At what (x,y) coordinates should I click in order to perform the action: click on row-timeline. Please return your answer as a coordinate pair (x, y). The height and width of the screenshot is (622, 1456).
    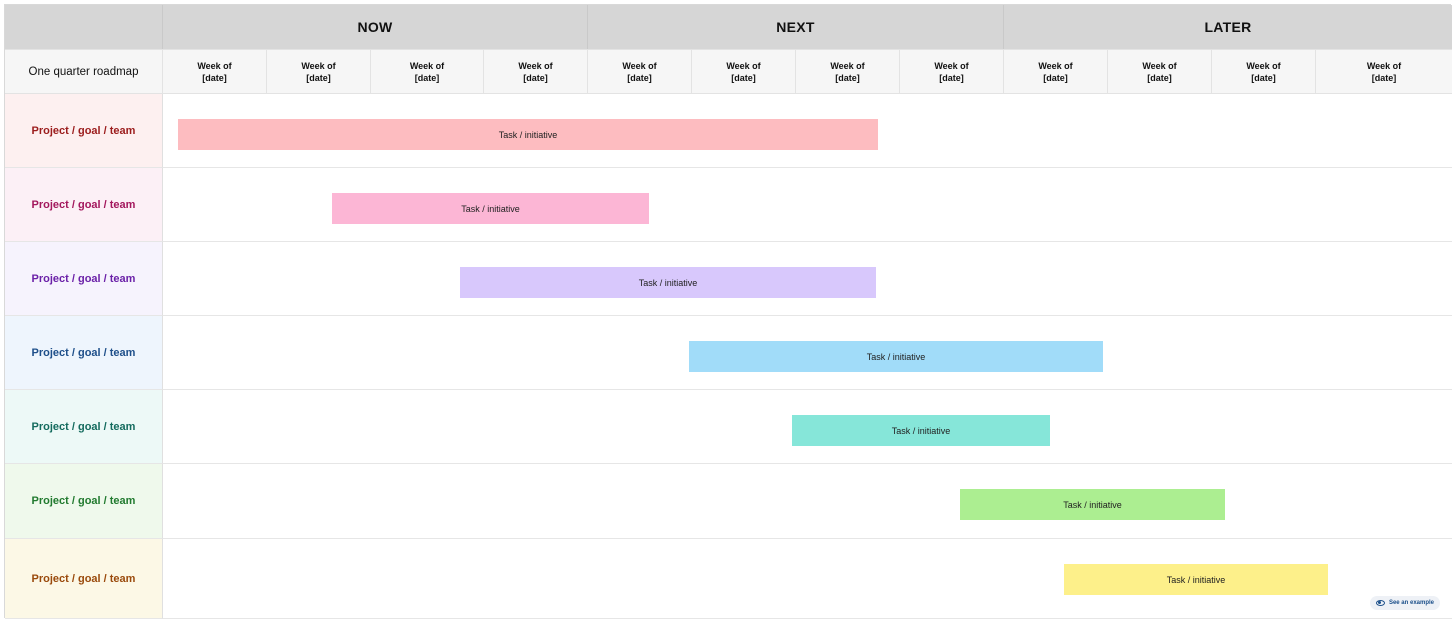
    Looking at the image, I should click on (807, 501).